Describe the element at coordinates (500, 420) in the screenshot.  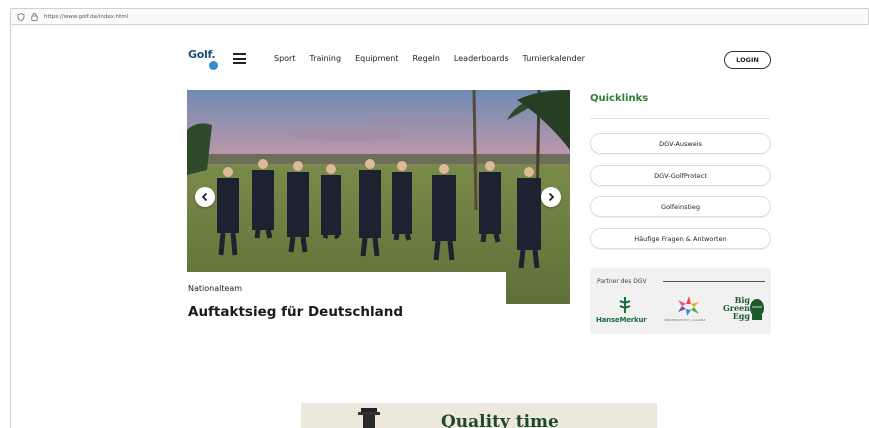
I see `ad-headline: Quality time` at that location.